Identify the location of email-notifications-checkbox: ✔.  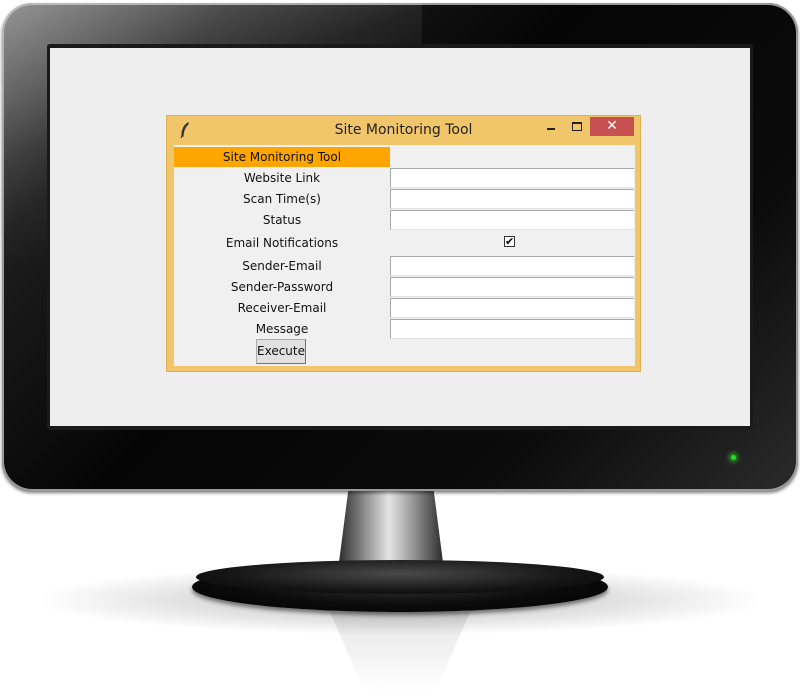
(509, 241).